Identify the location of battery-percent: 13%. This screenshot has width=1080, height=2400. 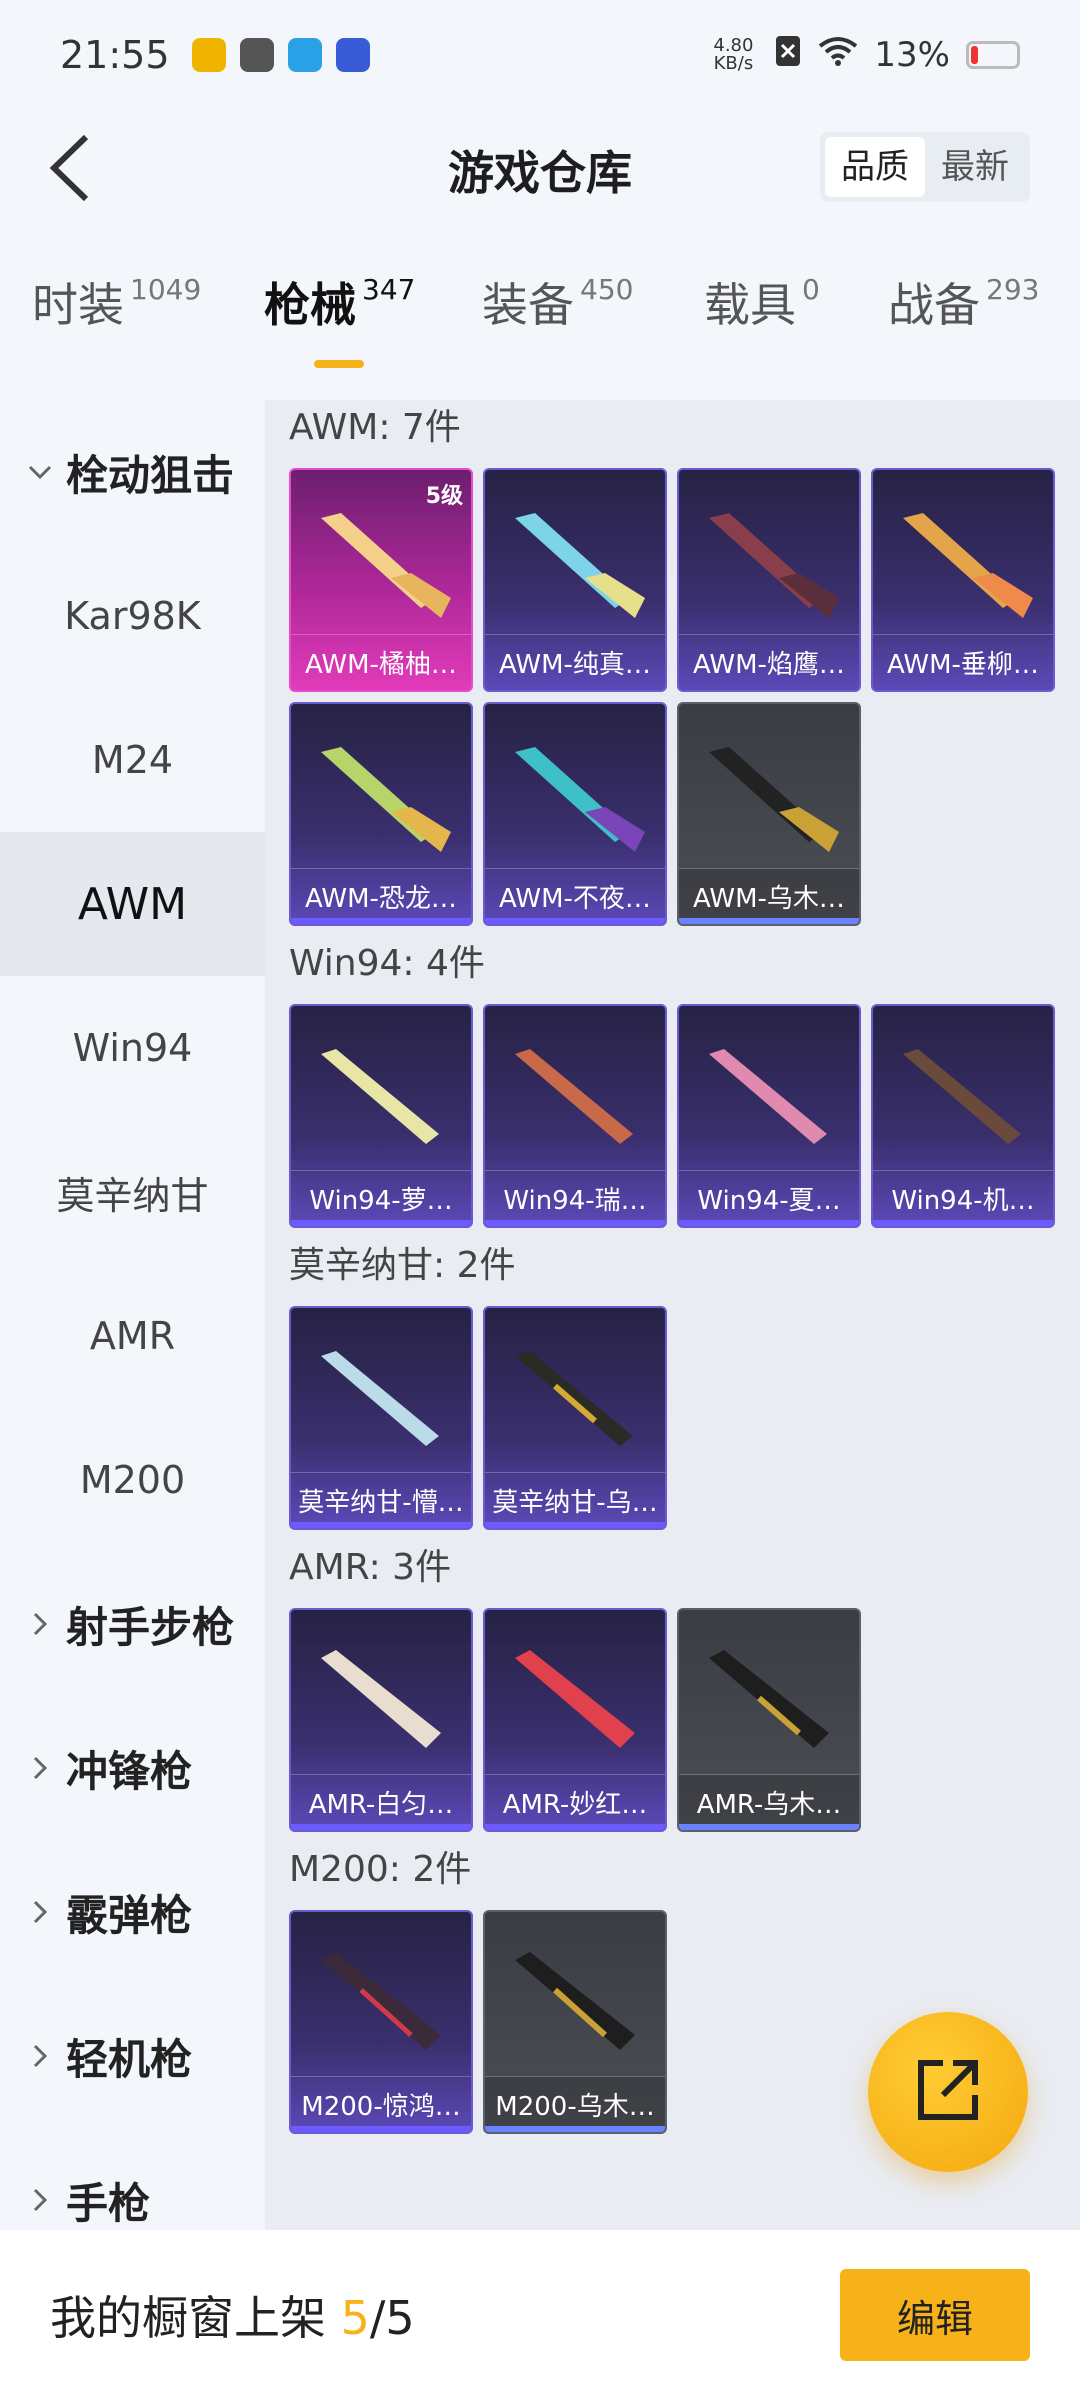
(912, 55).